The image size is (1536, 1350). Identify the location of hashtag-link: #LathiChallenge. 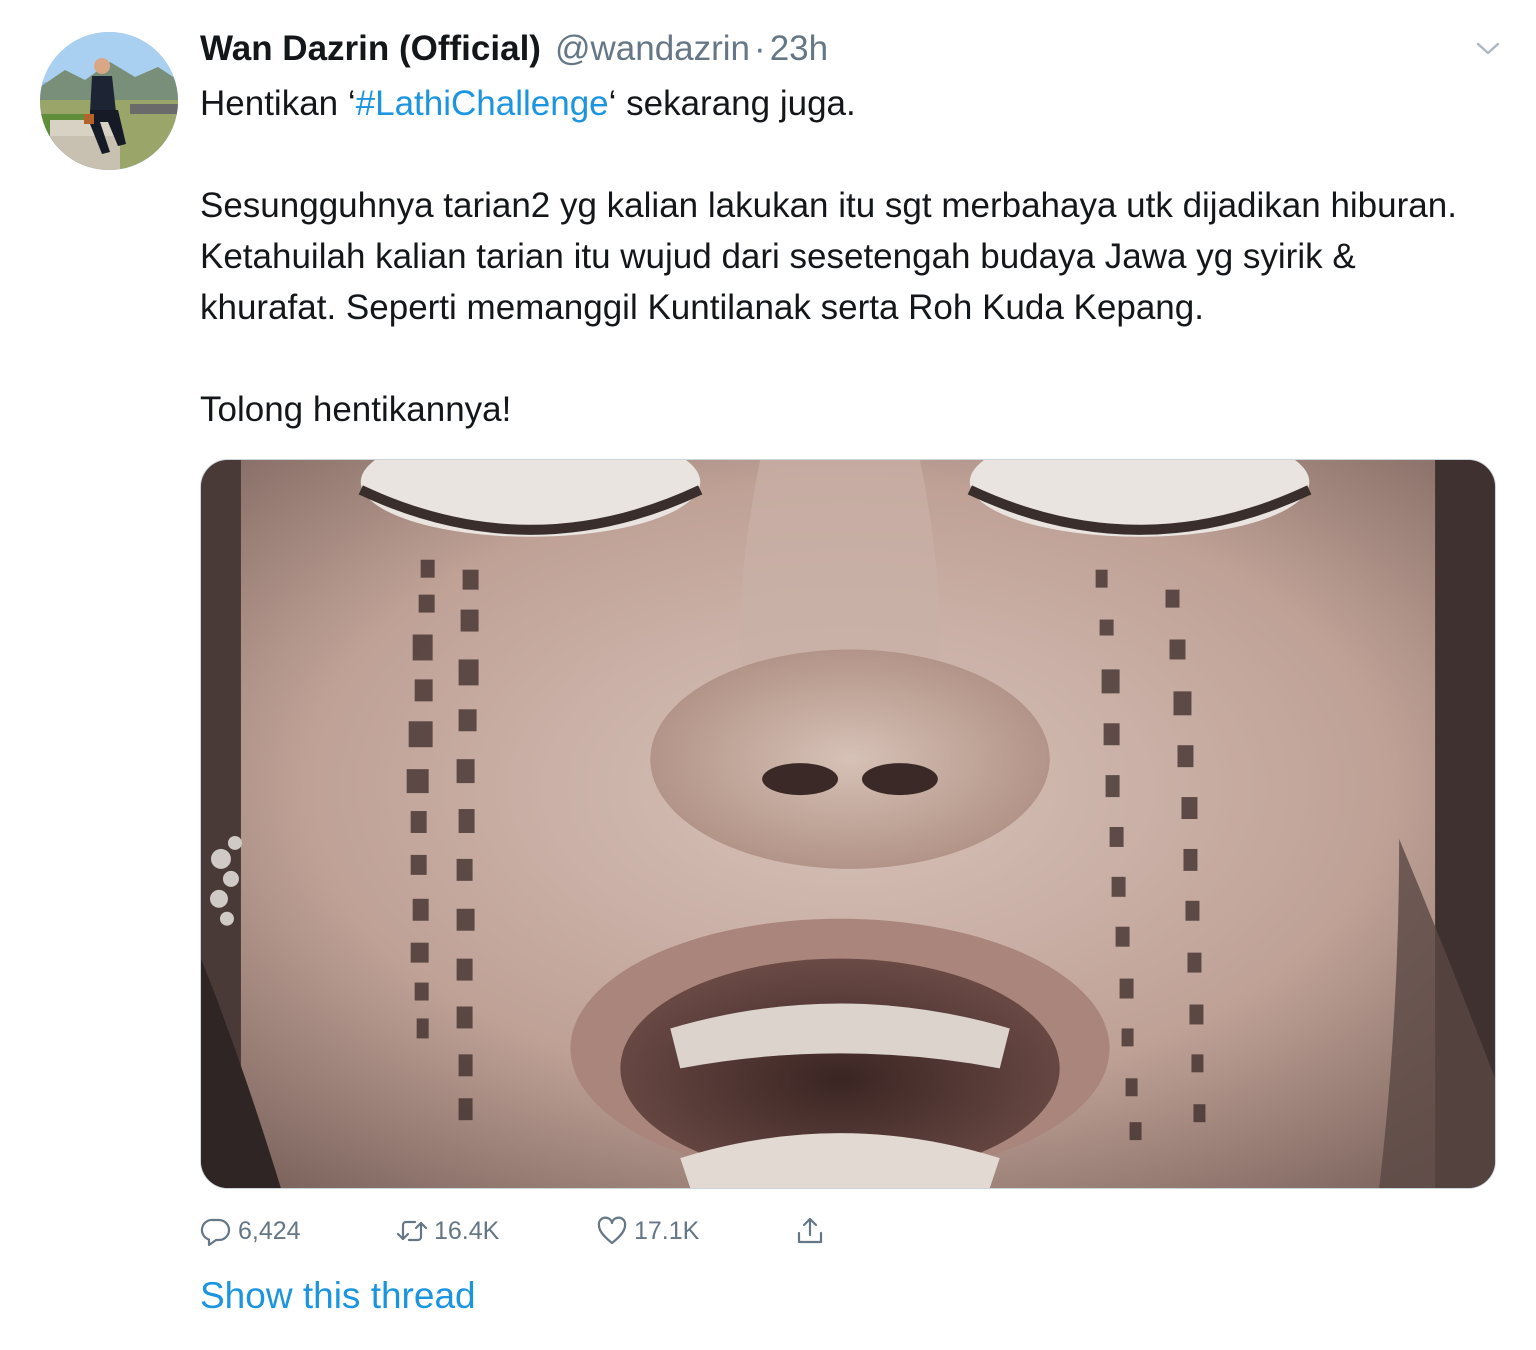
(482, 103).